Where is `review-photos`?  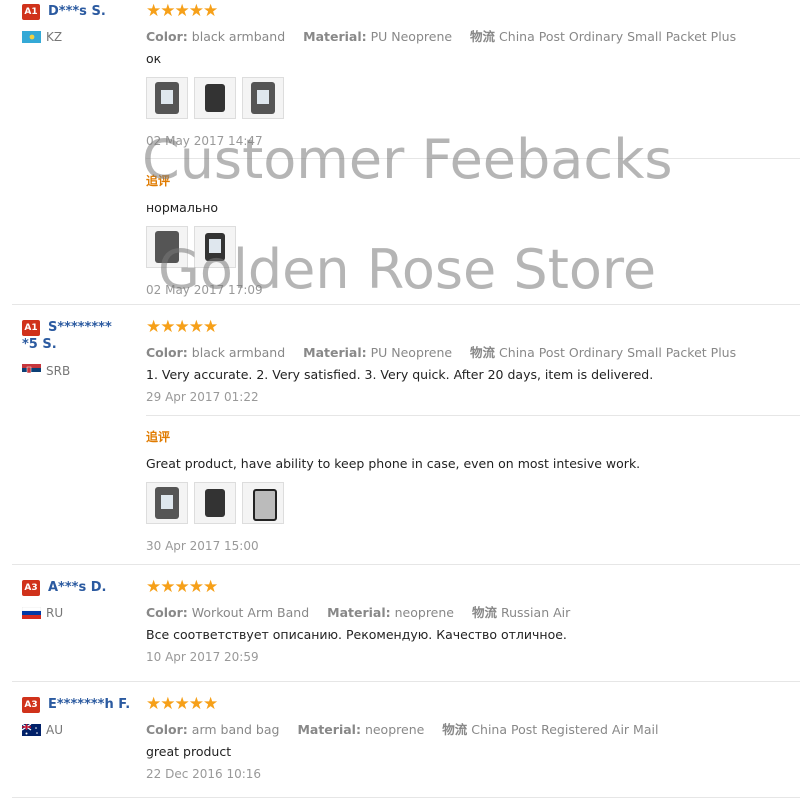 review-photos is located at coordinates (215, 98).